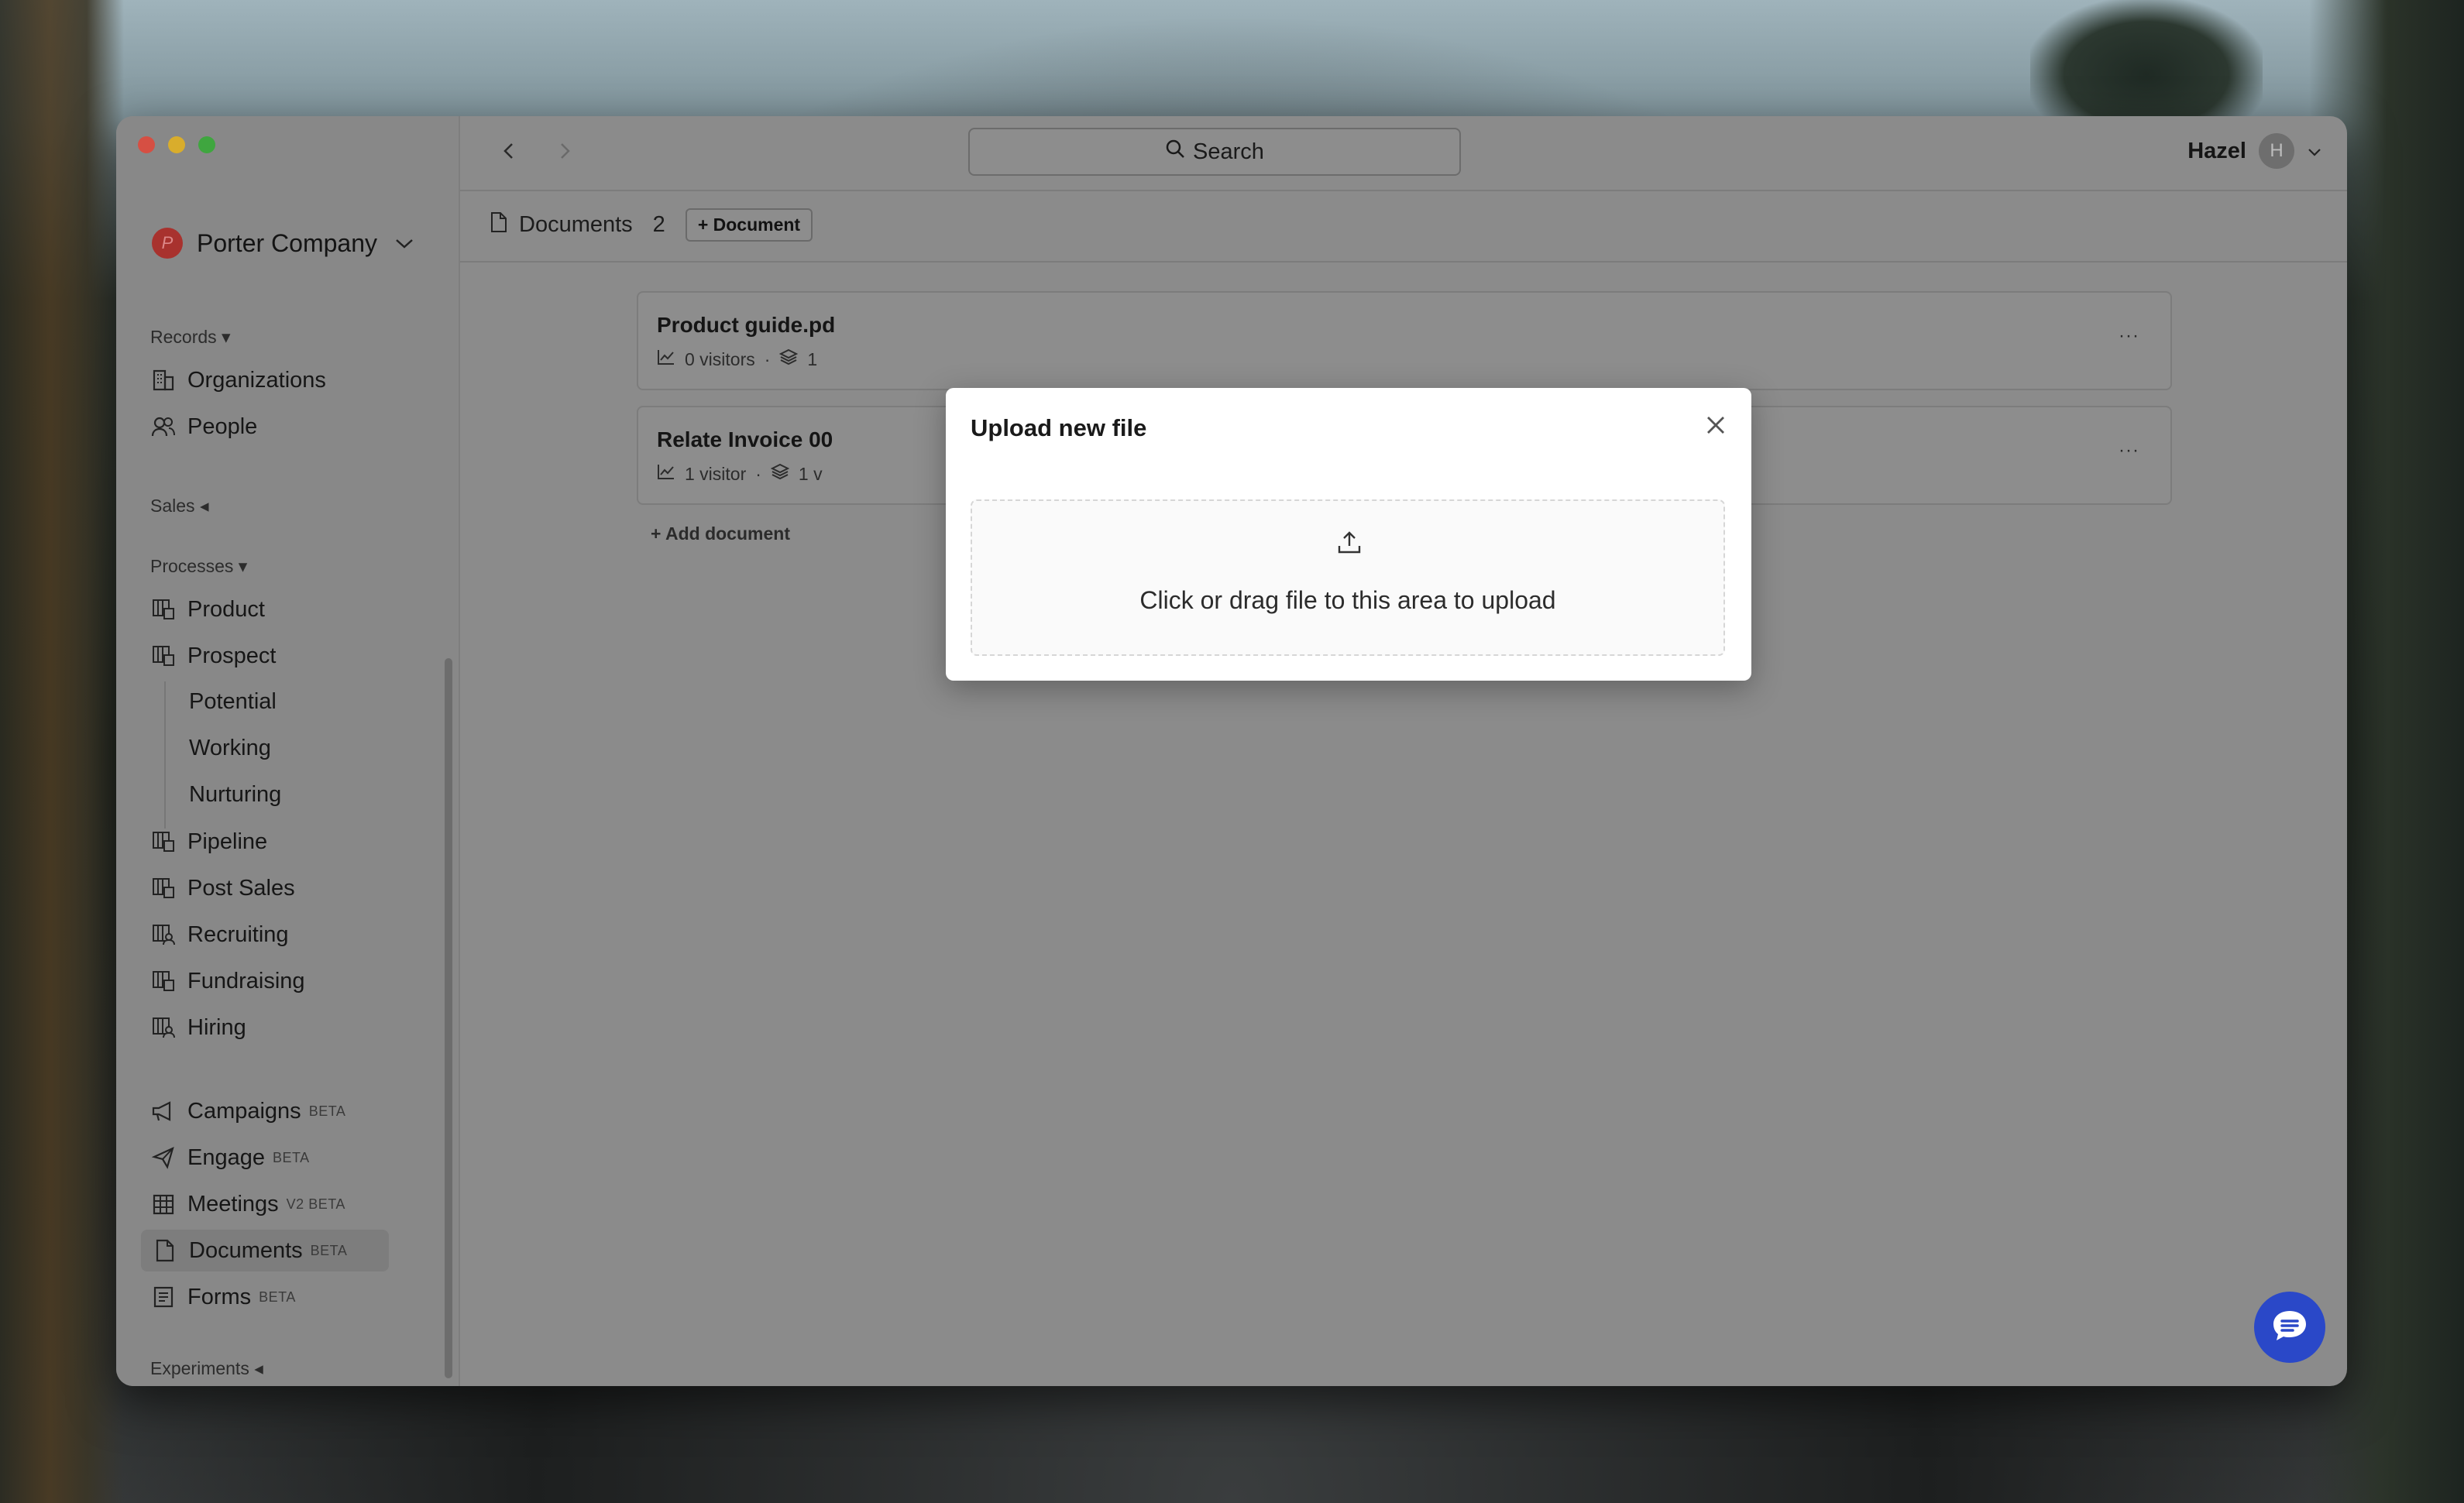 The image size is (2464, 1503). I want to click on add-document-link: + Add document, so click(721, 533).